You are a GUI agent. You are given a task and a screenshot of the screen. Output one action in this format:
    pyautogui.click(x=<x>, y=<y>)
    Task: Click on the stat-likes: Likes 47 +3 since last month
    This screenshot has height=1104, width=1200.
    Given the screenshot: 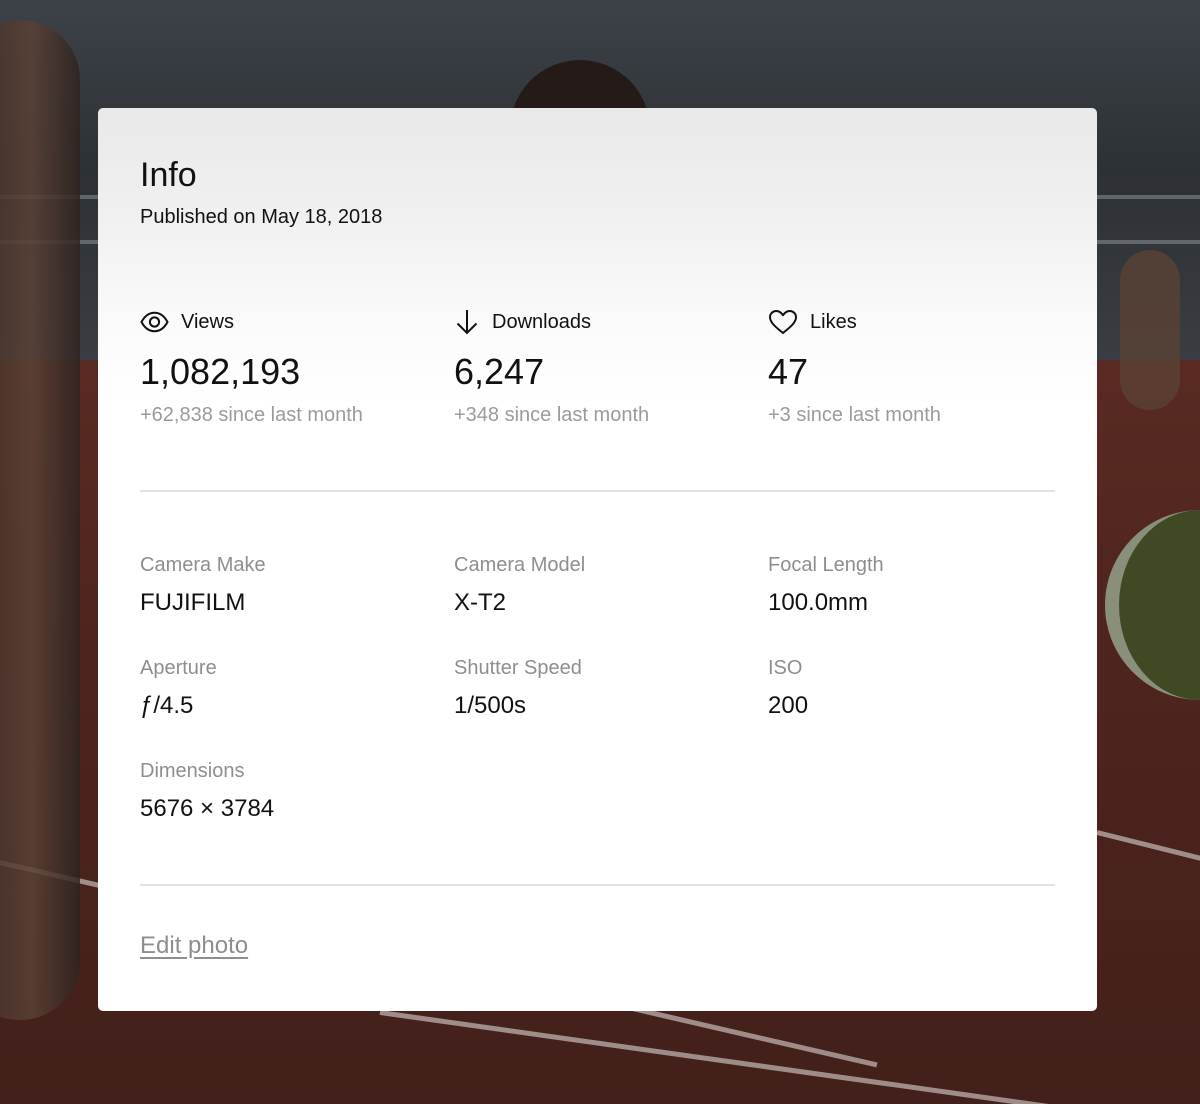 What is the action you would take?
    pyautogui.click(x=918, y=366)
    